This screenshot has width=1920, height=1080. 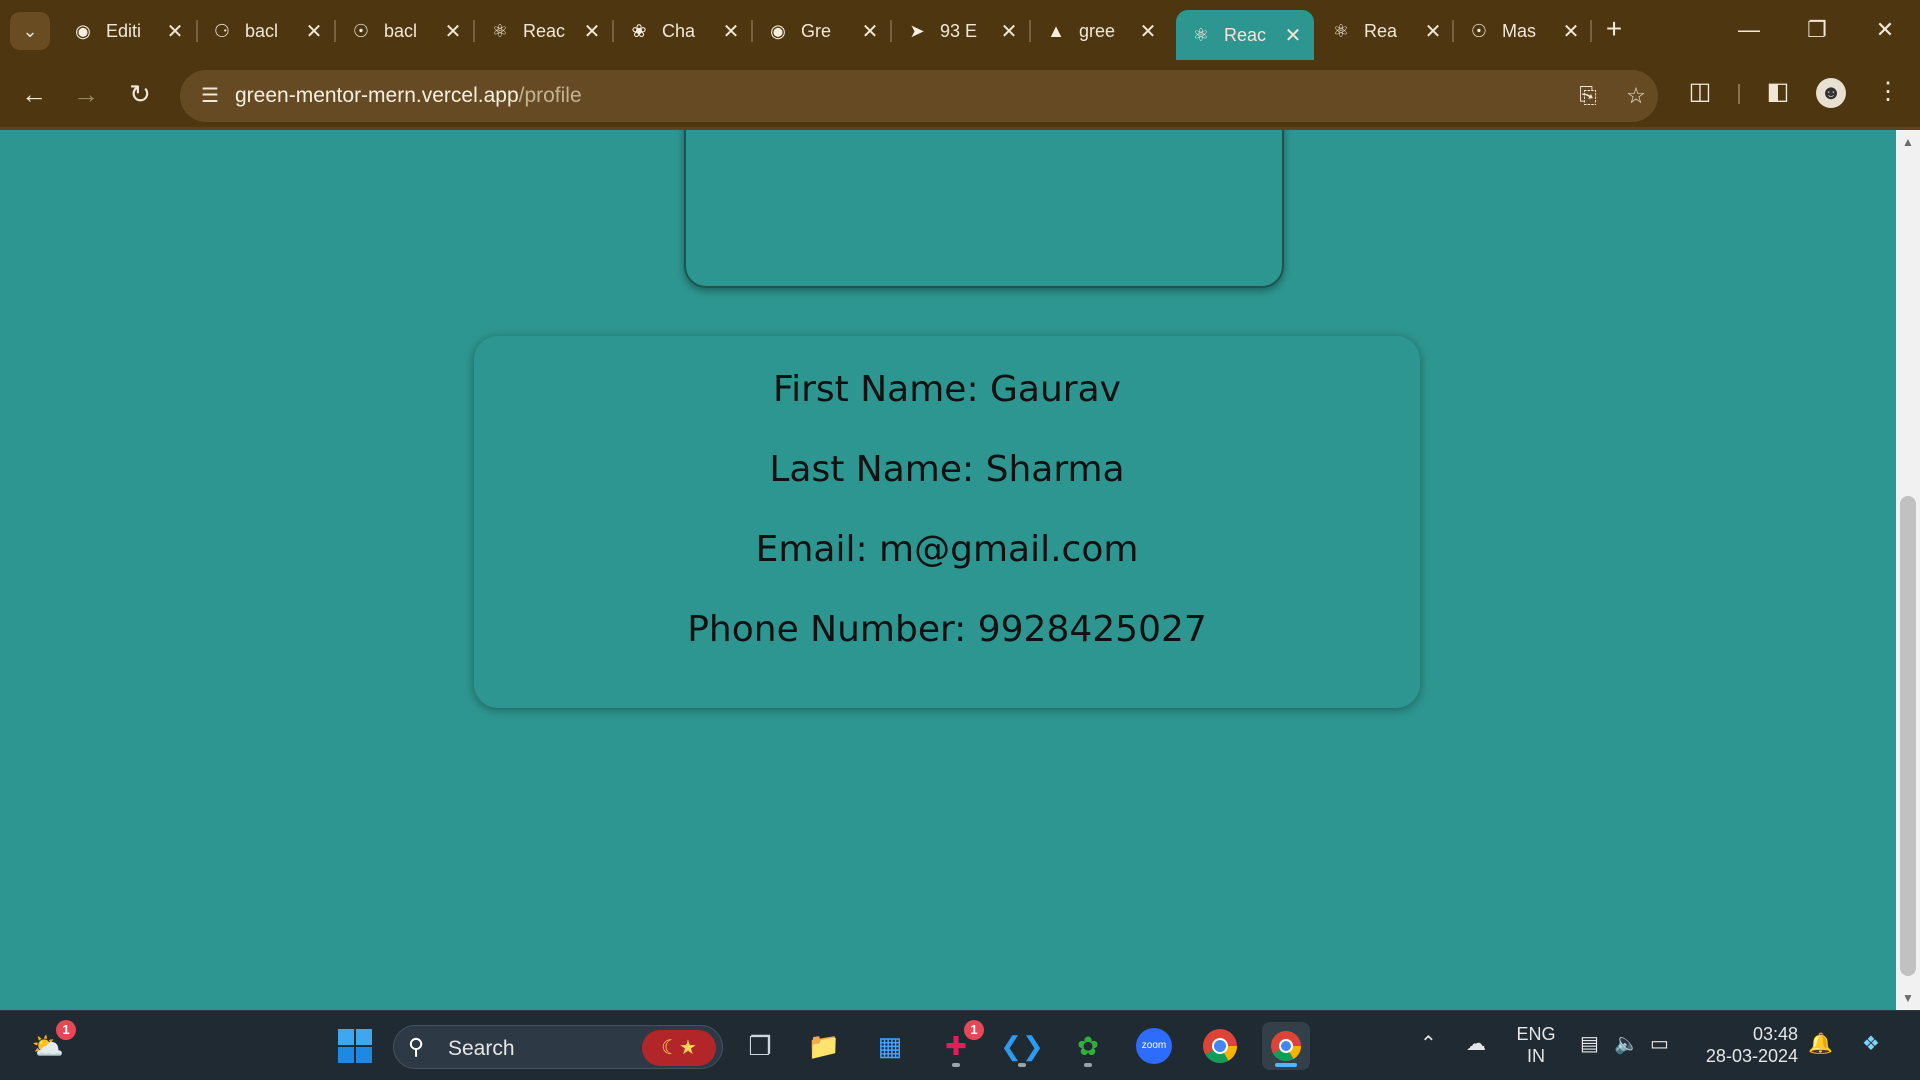 What do you see at coordinates (1519, 30) in the screenshot?
I see `tab-title: Mas` at bounding box center [1519, 30].